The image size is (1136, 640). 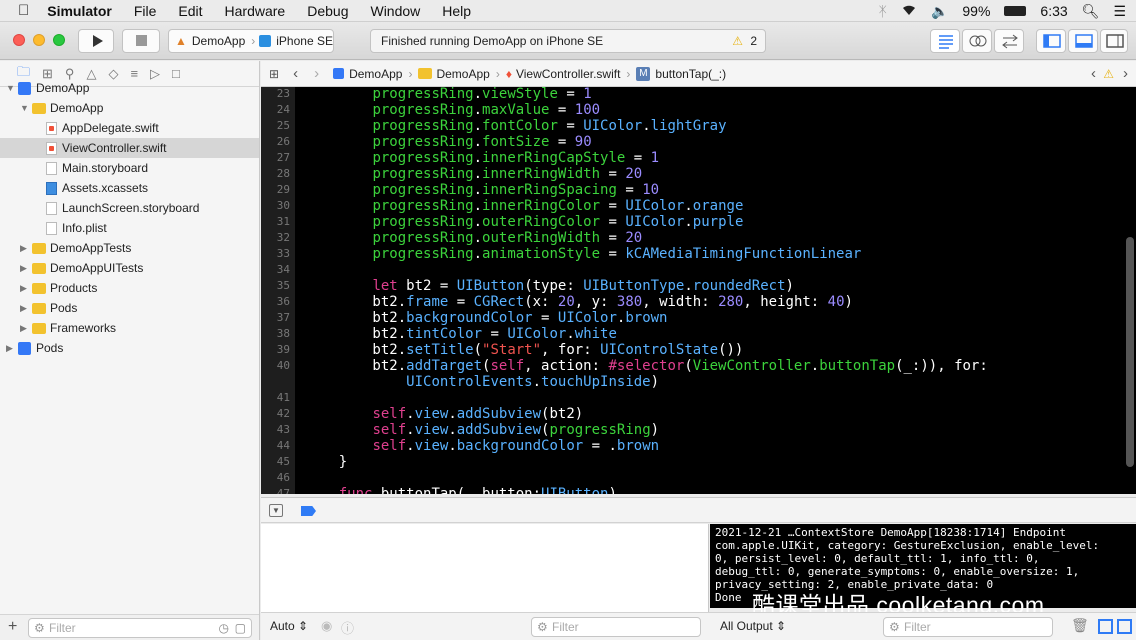 I want to click on show-variables-view-icon, so click(x=1105, y=626).